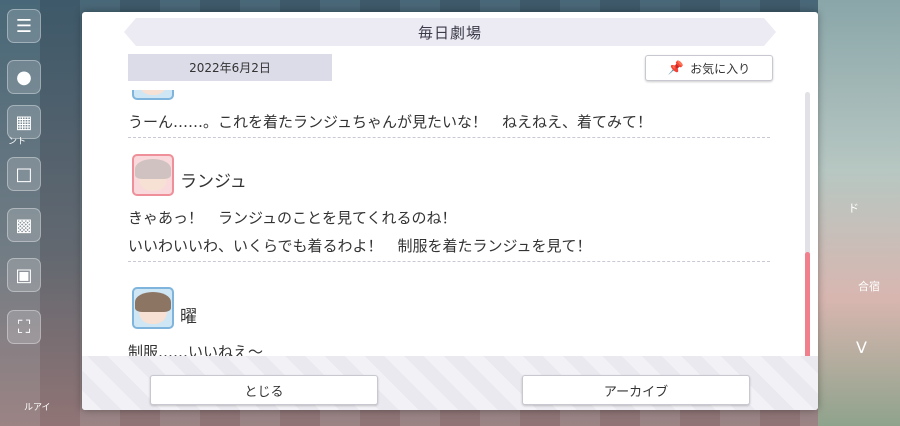 The width and height of the screenshot is (900, 426). Describe the element at coordinates (869, 286) in the screenshot. I see `bg-camp-label: 合宿` at that location.